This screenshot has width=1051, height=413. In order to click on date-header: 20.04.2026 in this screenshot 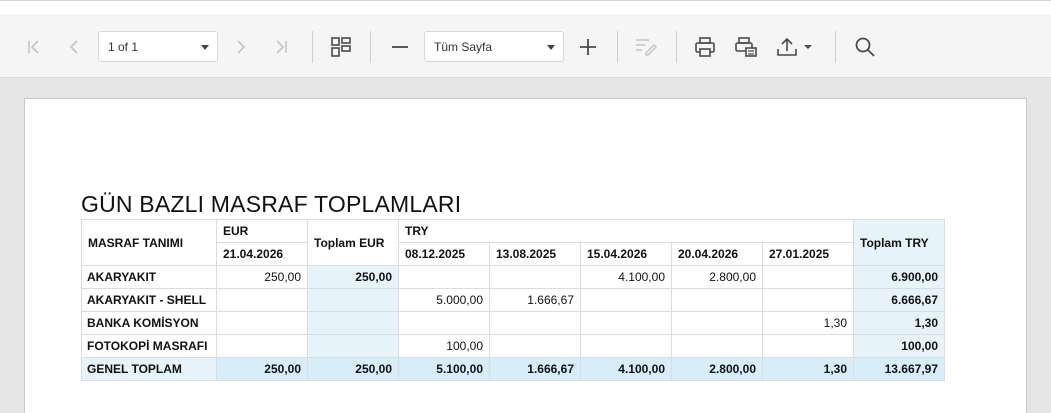, I will do `click(717, 254)`.